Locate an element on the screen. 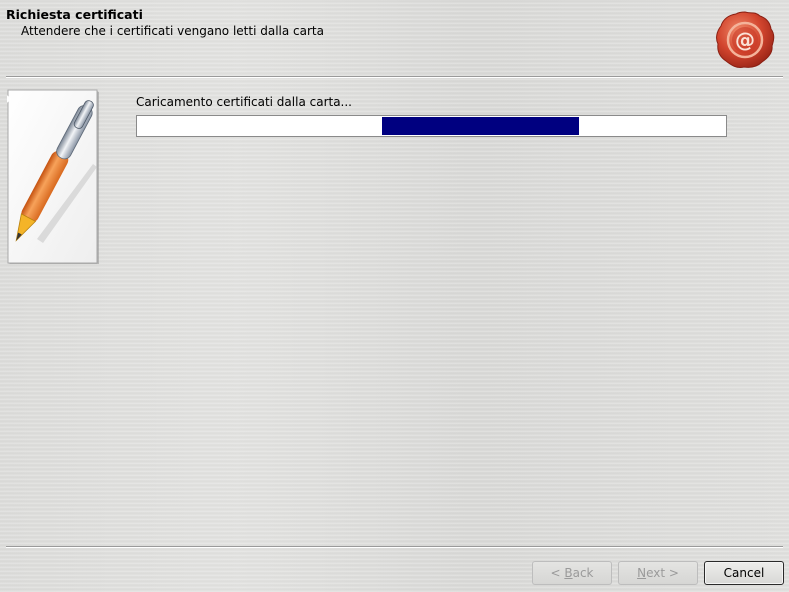 This screenshot has width=789, height=592. footer-separator is located at coordinates (394, 547).